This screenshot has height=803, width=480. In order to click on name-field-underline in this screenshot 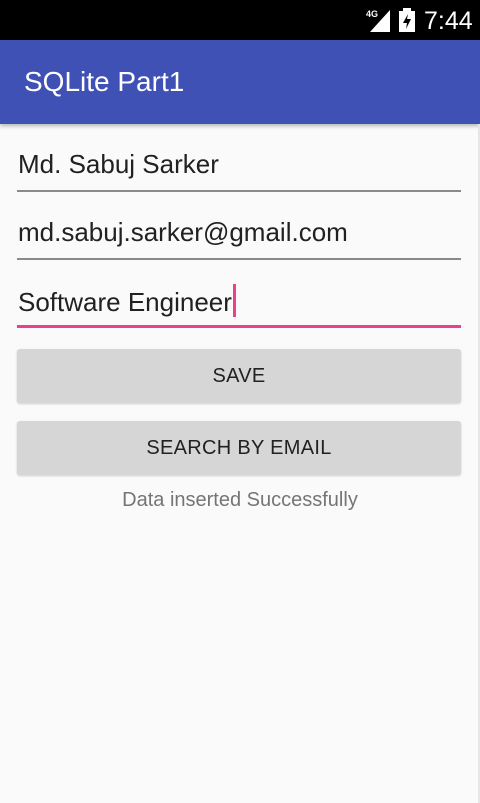, I will do `click(239, 191)`.